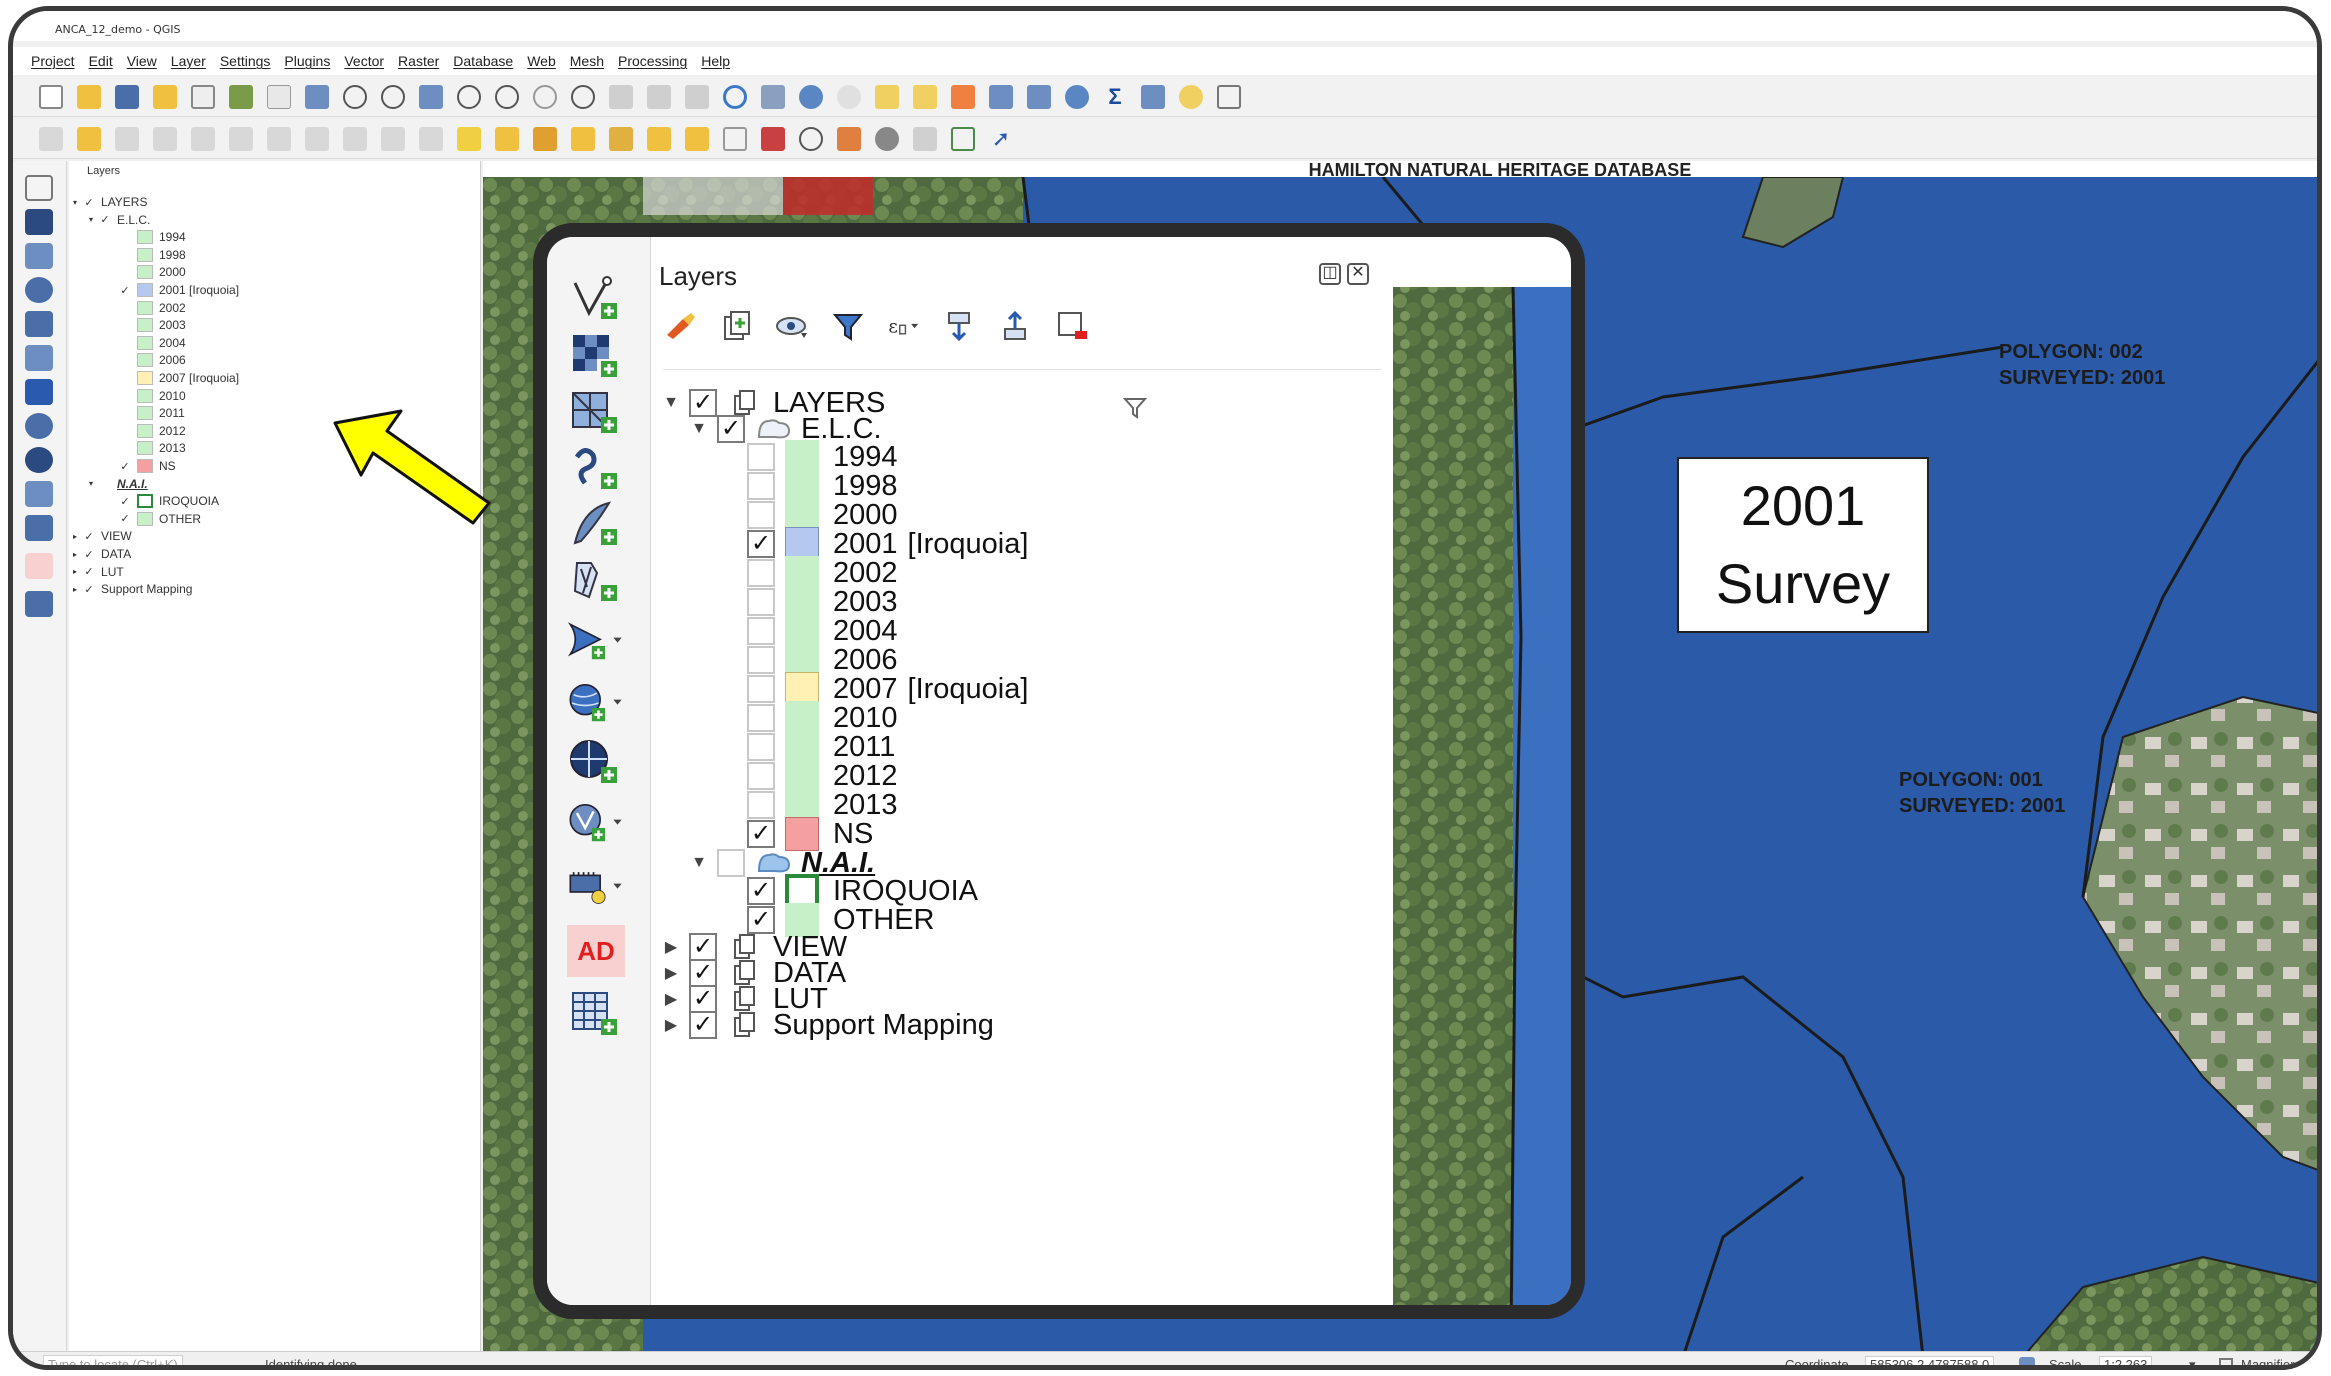  I want to click on cut-features-icon, so click(279, 138).